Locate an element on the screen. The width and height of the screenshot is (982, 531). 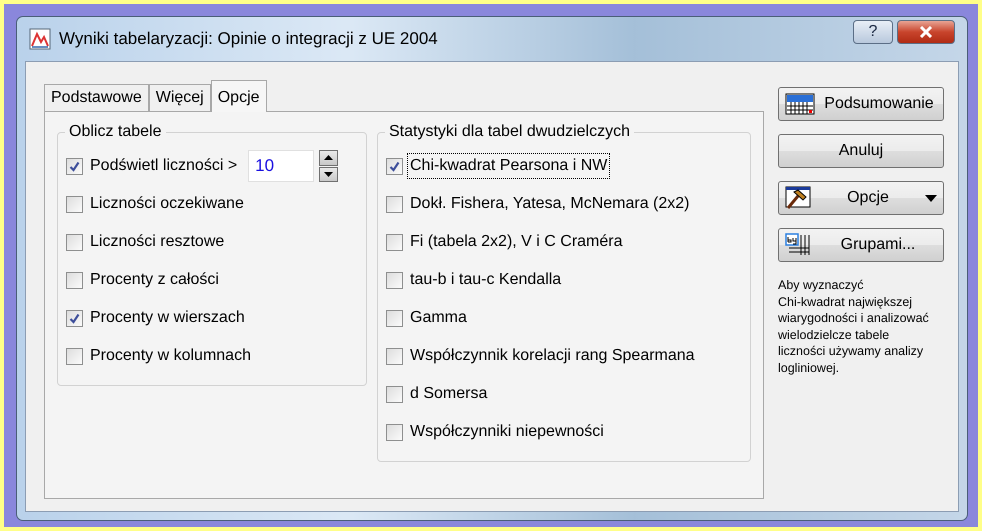
help-text: Aby wyznaczyć Chi-kwadrat największej wiarygodności i analizować wielodzielcze tabele liczności używamy analizy logliniowej. is located at coordinates (854, 326).